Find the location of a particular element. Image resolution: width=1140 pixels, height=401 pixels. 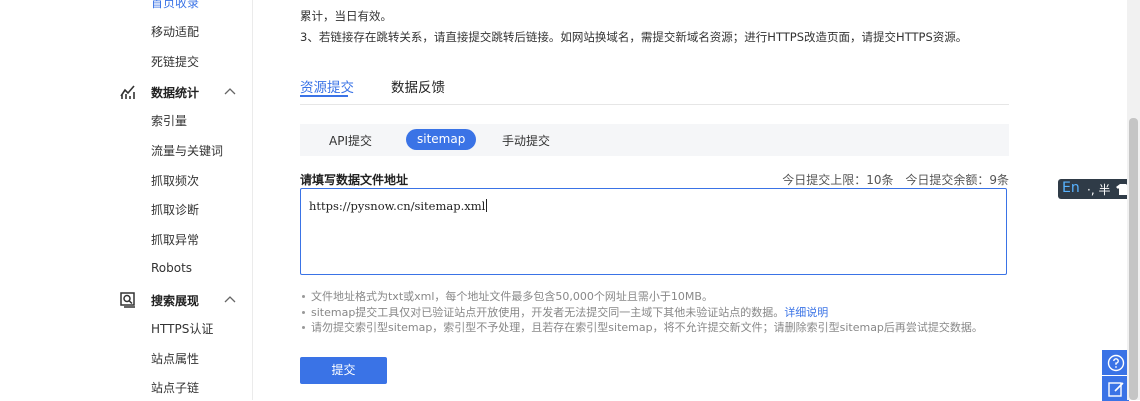

sidebar-item-crawl-diagnosis: 抓取诊断 is located at coordinates (175, 209).